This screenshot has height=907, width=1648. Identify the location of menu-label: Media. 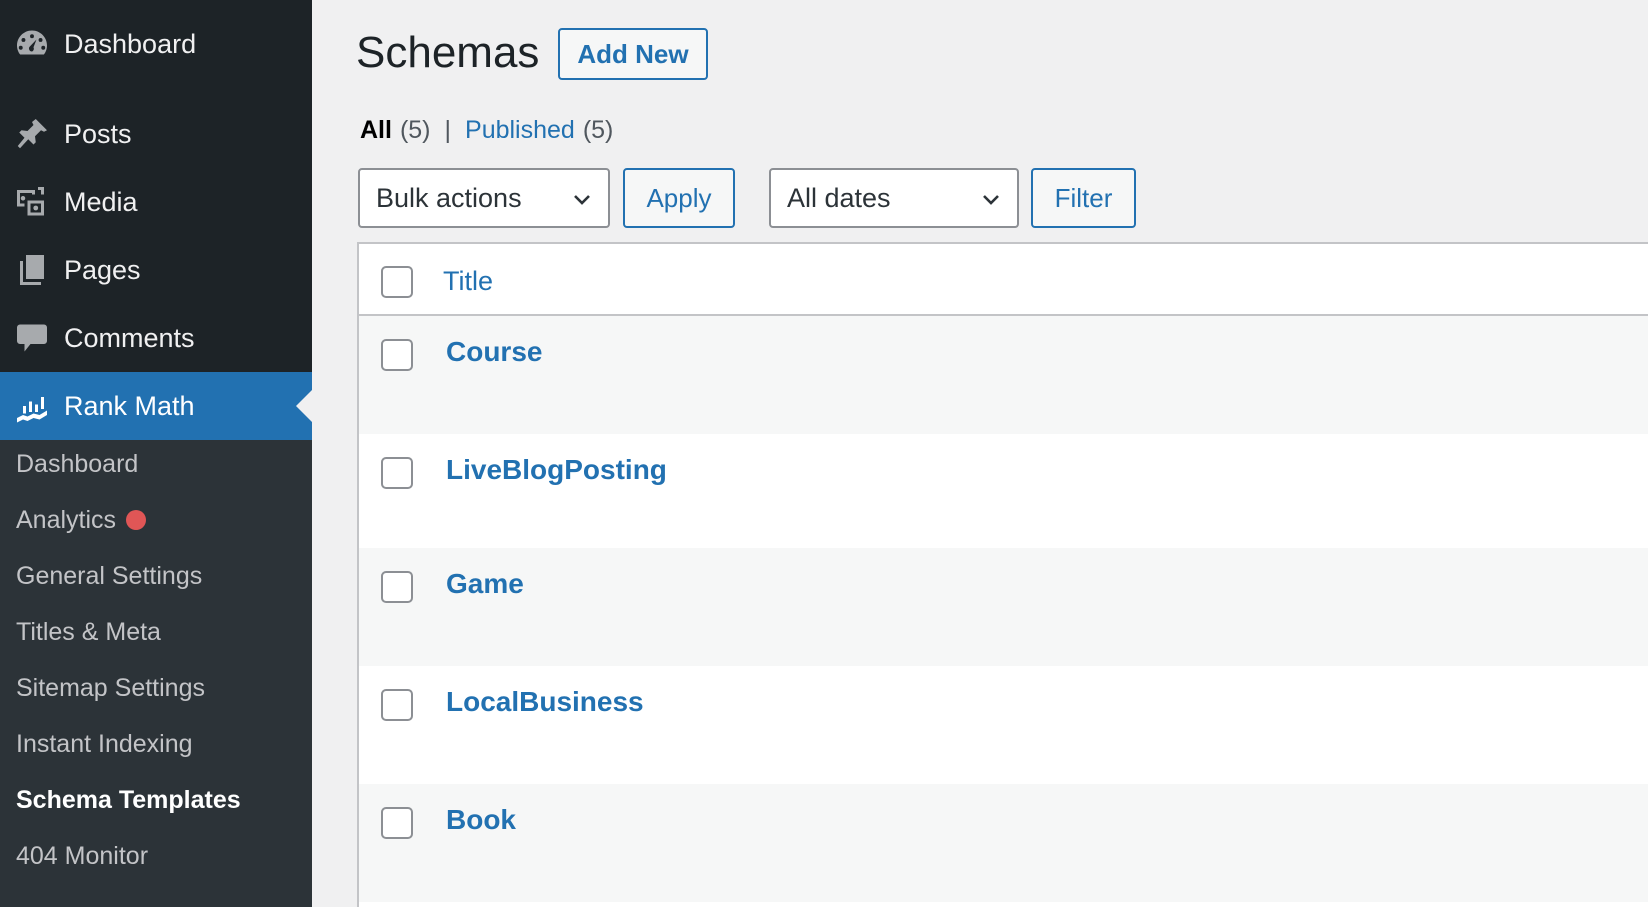
(101, 201).